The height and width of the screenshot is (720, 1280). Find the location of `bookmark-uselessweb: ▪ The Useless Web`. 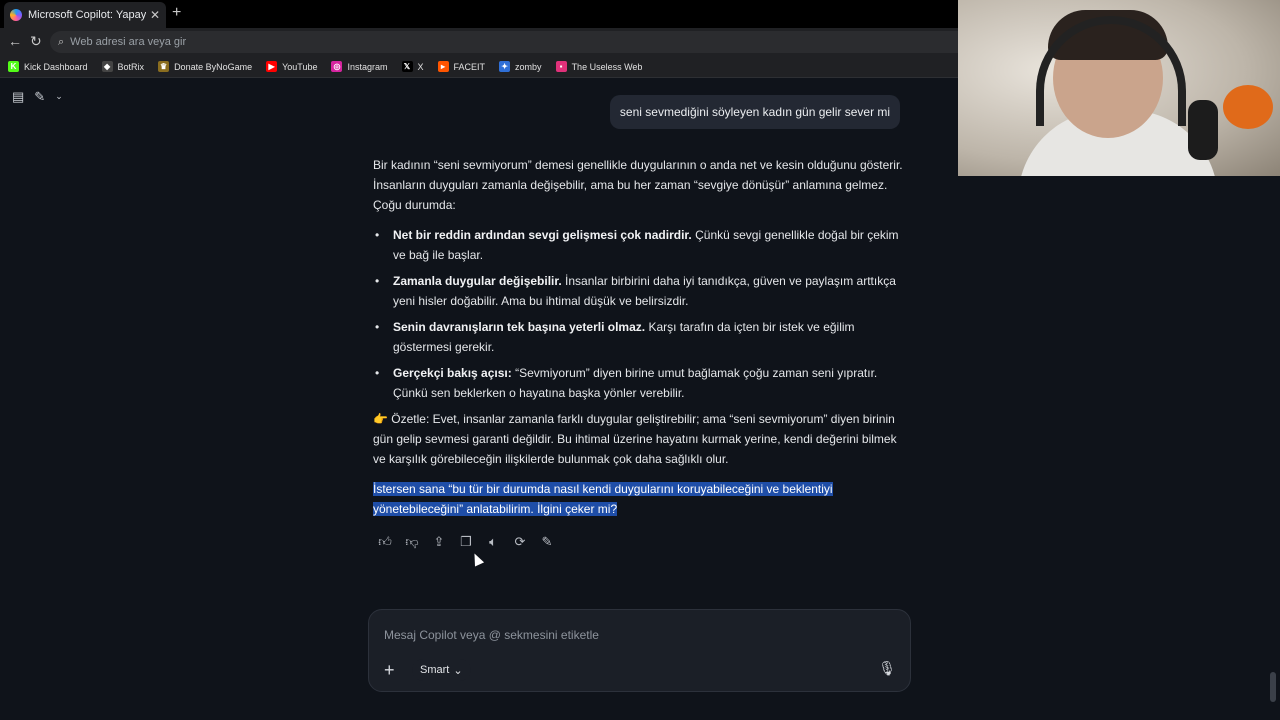

bookmark-uselessweb: ▪ The Useless Web is located at coordinates (599, 66).